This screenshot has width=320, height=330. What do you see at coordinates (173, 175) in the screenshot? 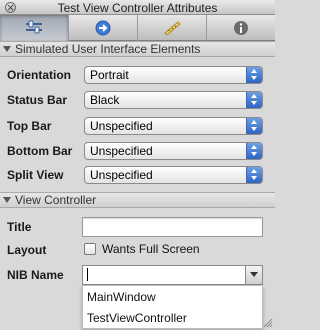
I see `split-view-popup: Unspecified` at bounding box center [173, 175].